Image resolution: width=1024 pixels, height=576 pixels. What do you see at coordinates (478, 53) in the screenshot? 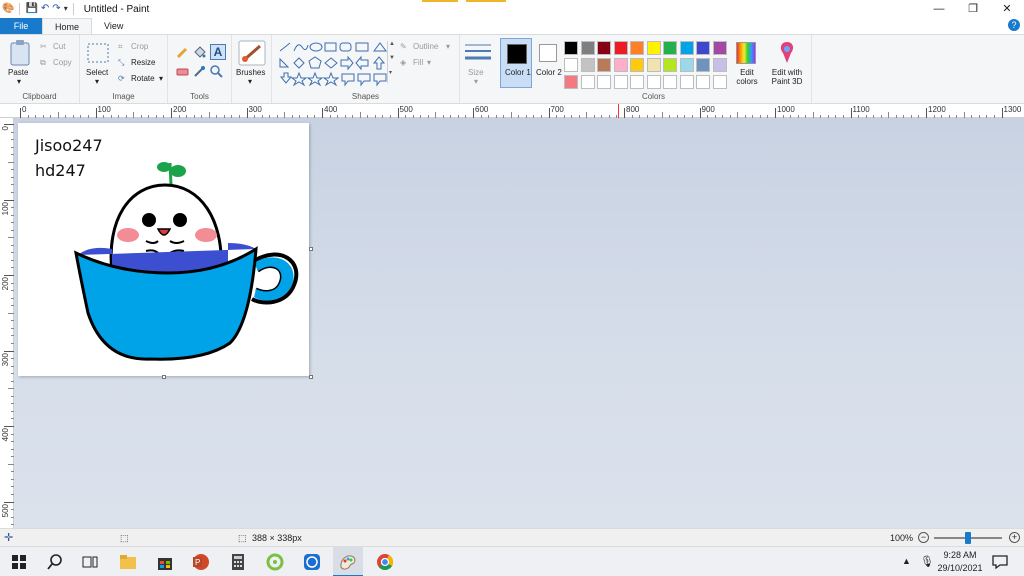
I see `line-size-icon` at bounding box center [478, 53].